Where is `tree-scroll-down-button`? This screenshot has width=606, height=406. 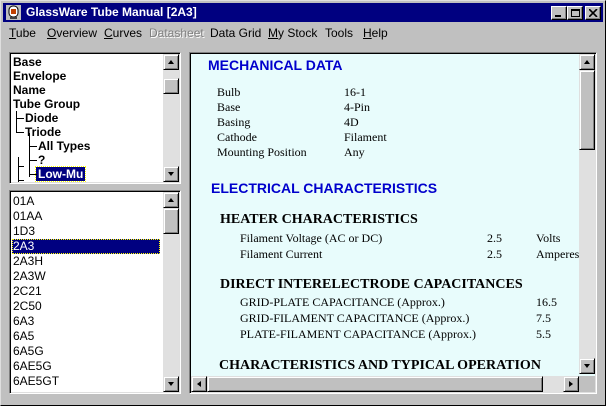 tree-scroll-down-button is located at coordinates (171, 174).